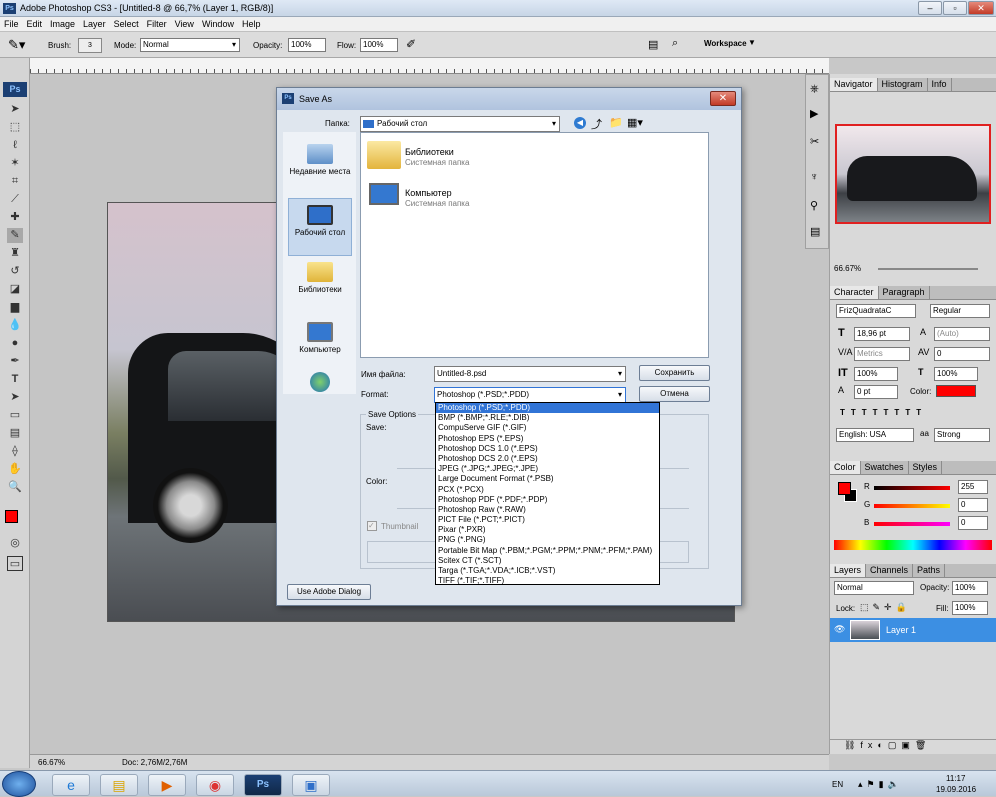  I want to click on shape-tool-icon: ▭, so click(15, 415).